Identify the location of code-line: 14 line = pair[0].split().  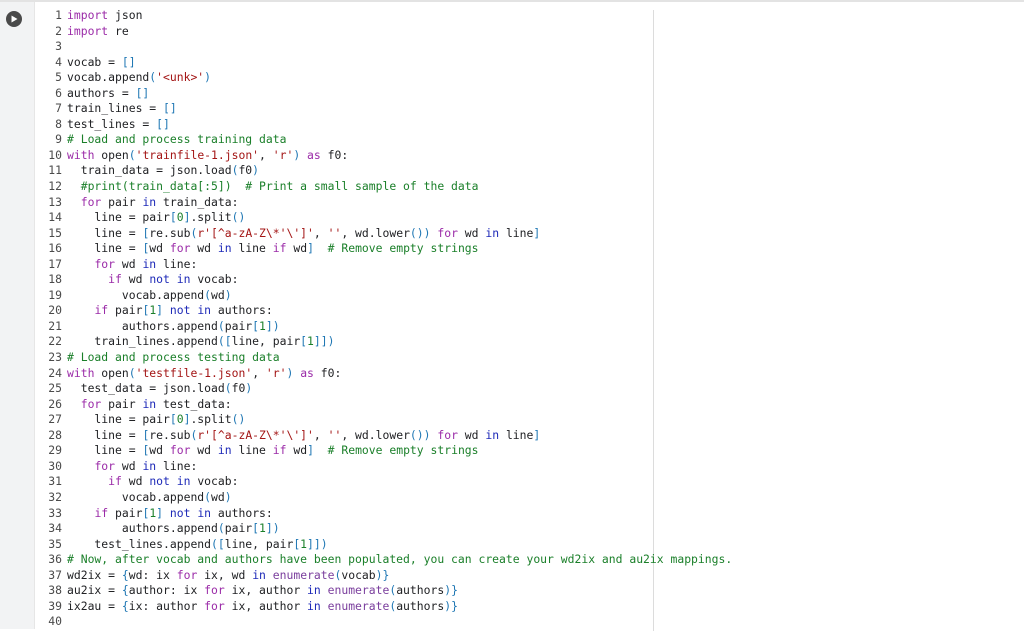
(383, 218).